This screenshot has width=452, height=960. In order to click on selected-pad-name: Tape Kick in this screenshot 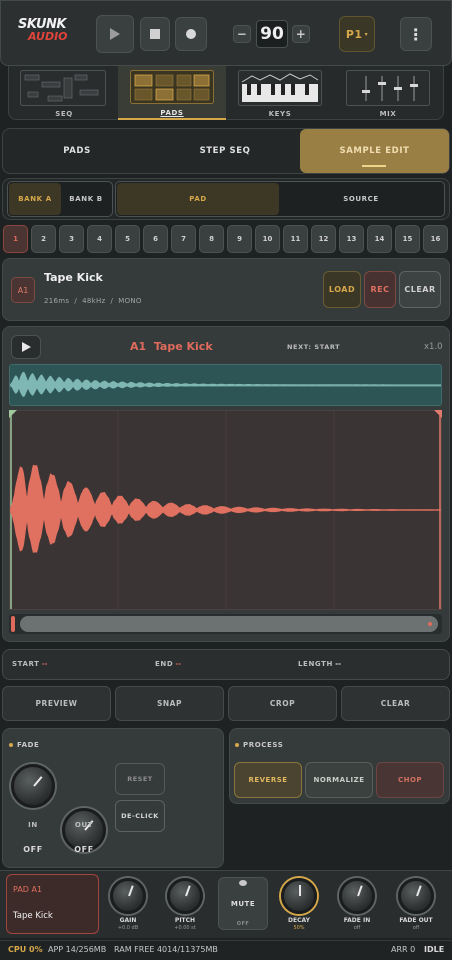, I will do `click(33, 916)`.